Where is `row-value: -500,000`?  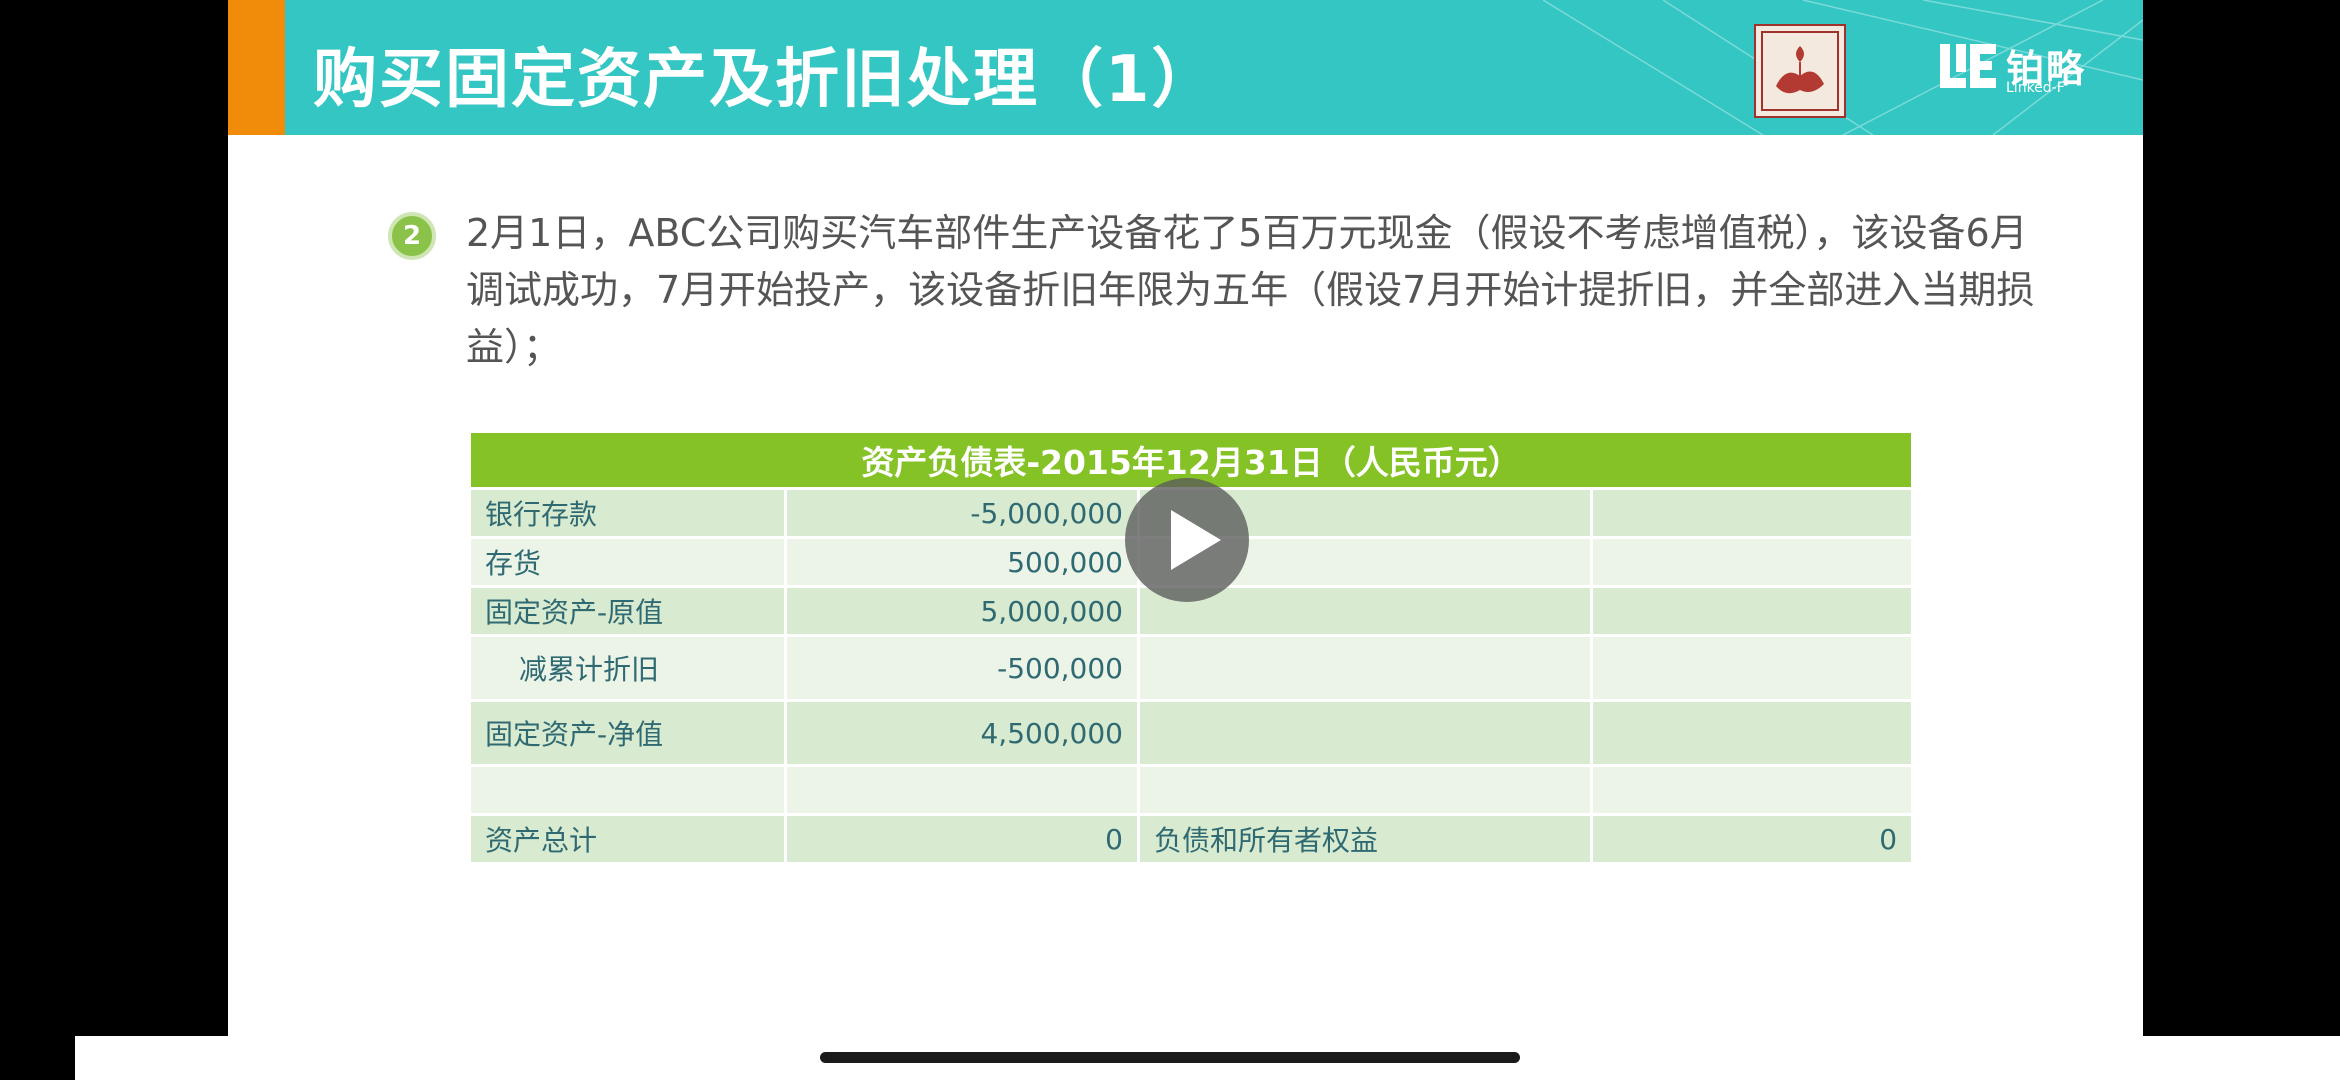
row-value: -500,000 is located at coordinates (962, 668).